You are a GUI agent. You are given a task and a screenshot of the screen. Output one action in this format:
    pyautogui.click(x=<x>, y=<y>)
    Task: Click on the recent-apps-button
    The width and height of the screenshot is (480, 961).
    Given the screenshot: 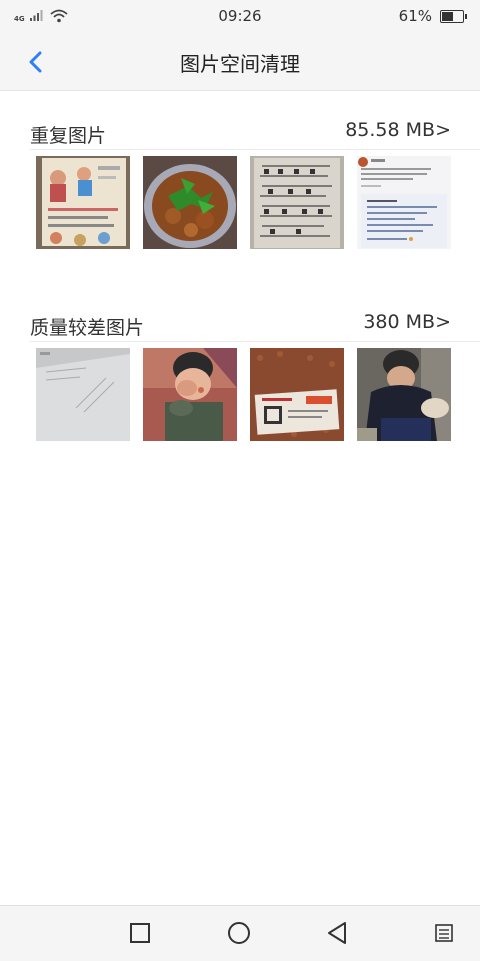 What is the action you would take?
    pyautogui.click(x=140, y=933)
    